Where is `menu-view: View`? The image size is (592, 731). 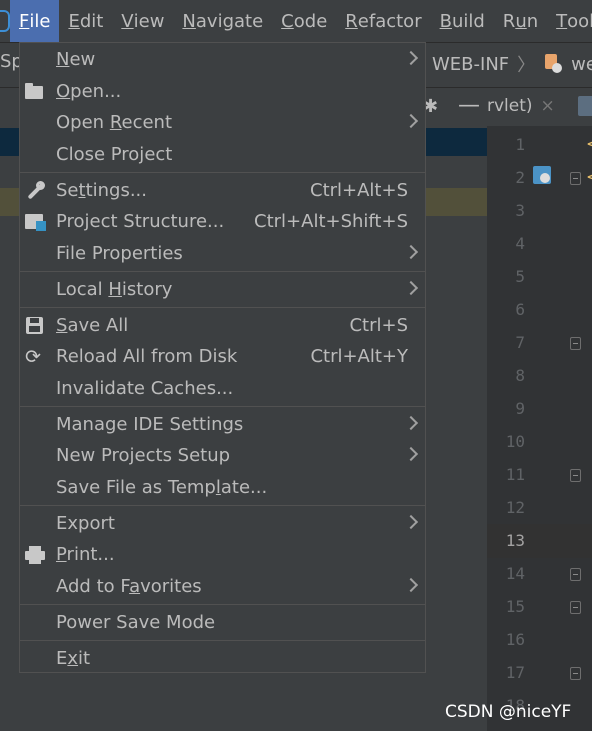
menu-view: View is located at coordinates (142, 21).